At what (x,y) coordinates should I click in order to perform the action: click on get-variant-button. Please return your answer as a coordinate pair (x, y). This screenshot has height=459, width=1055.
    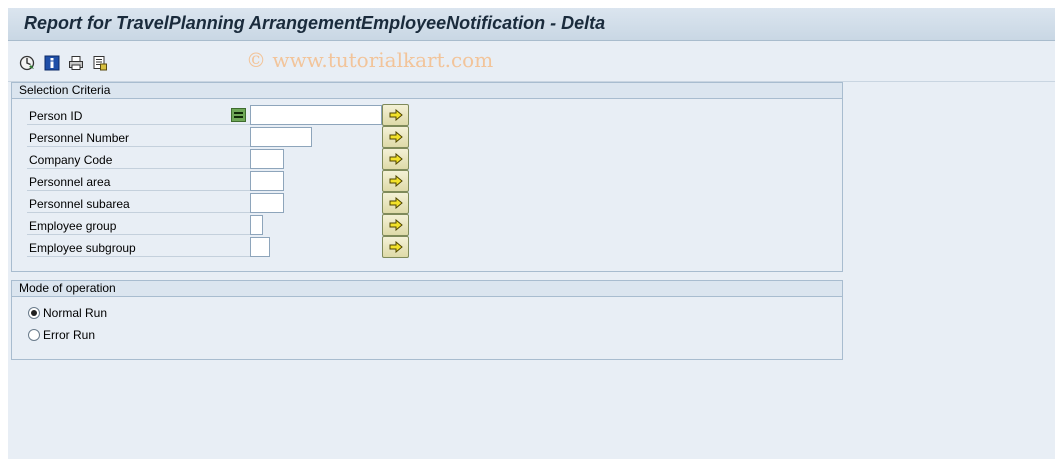
    Looking at the image, I should click on (100, 63).